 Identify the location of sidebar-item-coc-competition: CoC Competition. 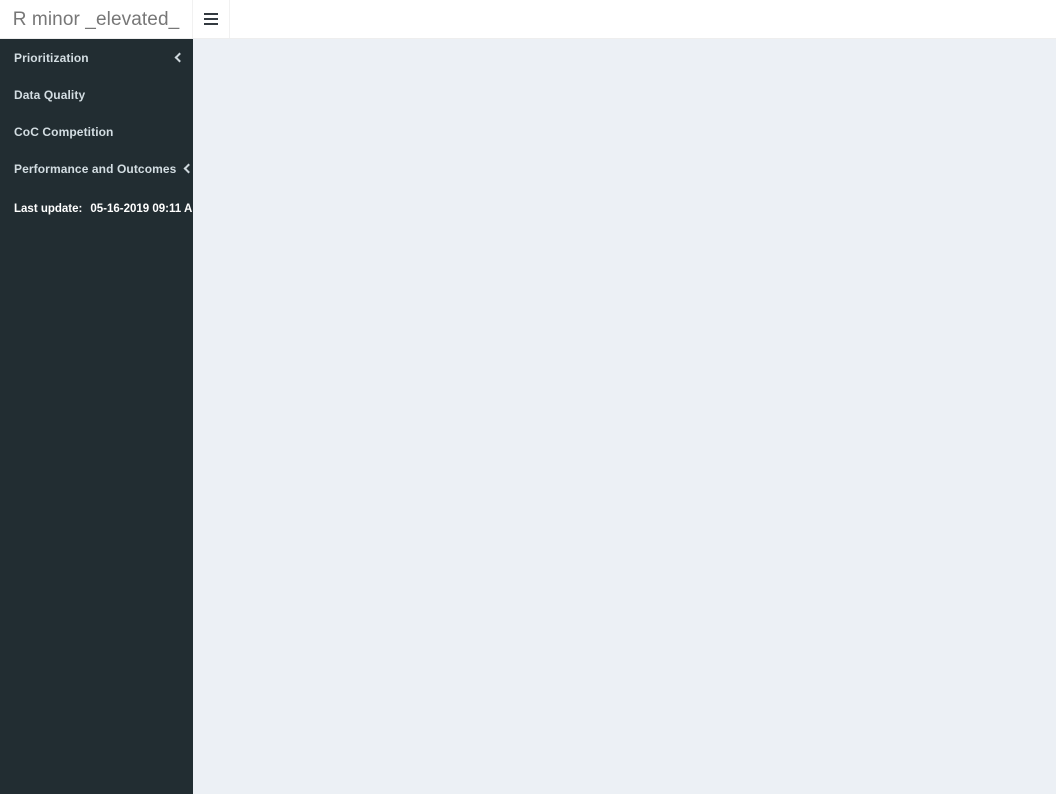
(96, 131).